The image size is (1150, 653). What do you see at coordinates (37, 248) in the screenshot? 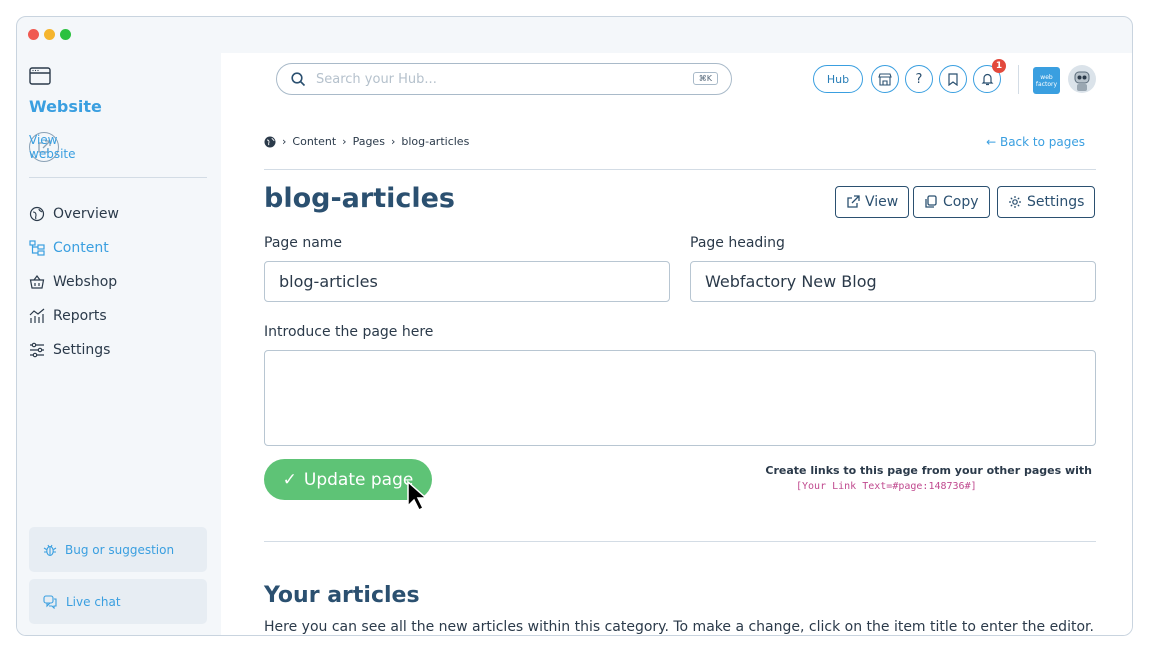
I see `sitemap-icon` at bounding box center [37, 248].